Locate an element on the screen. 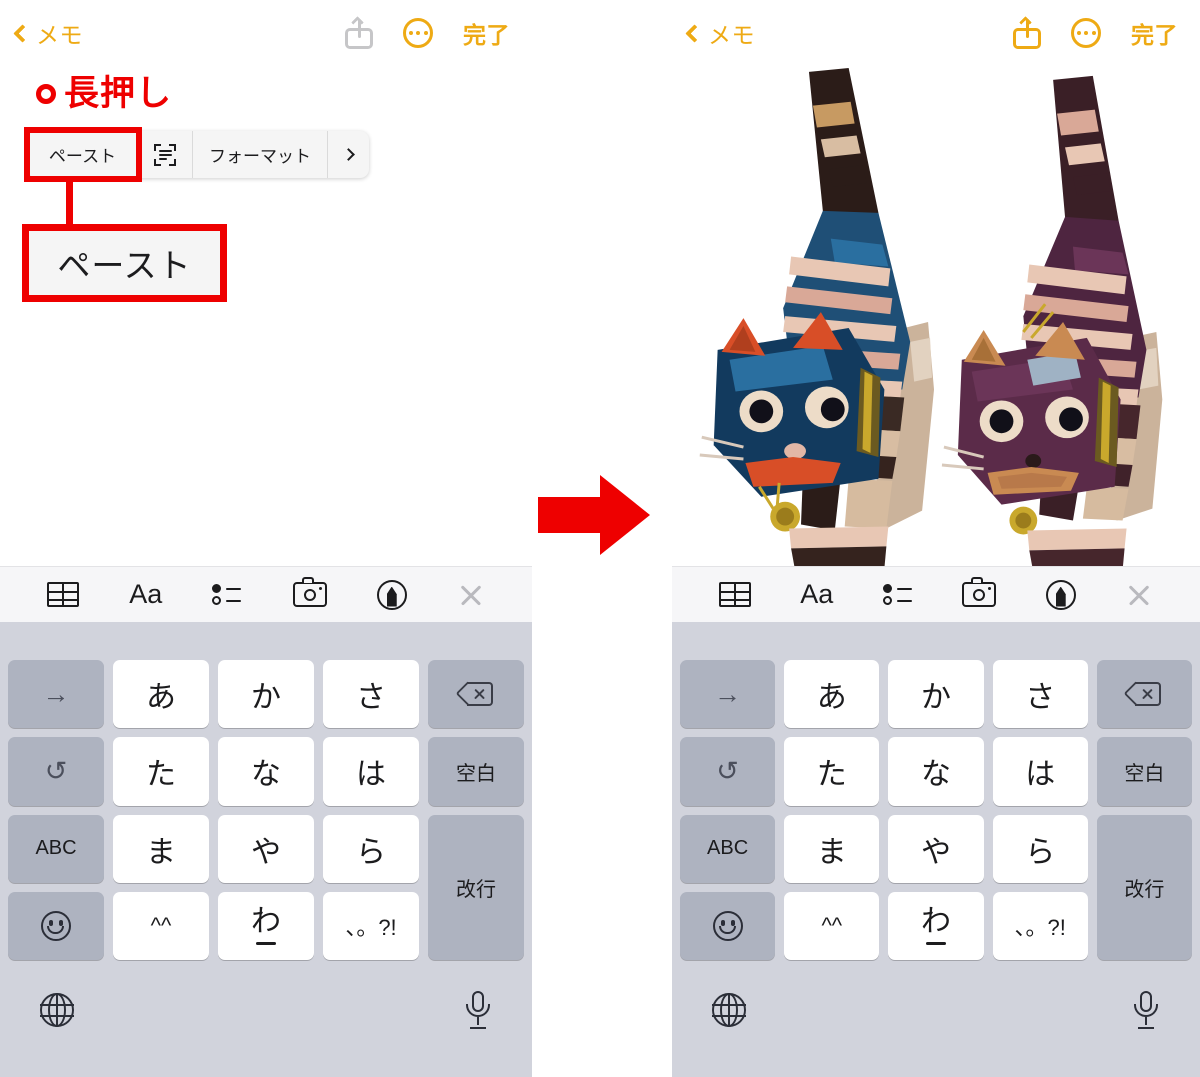 This screenshot has width=1200, height=1077. mic-base is located at coordinates (1146, 1027).